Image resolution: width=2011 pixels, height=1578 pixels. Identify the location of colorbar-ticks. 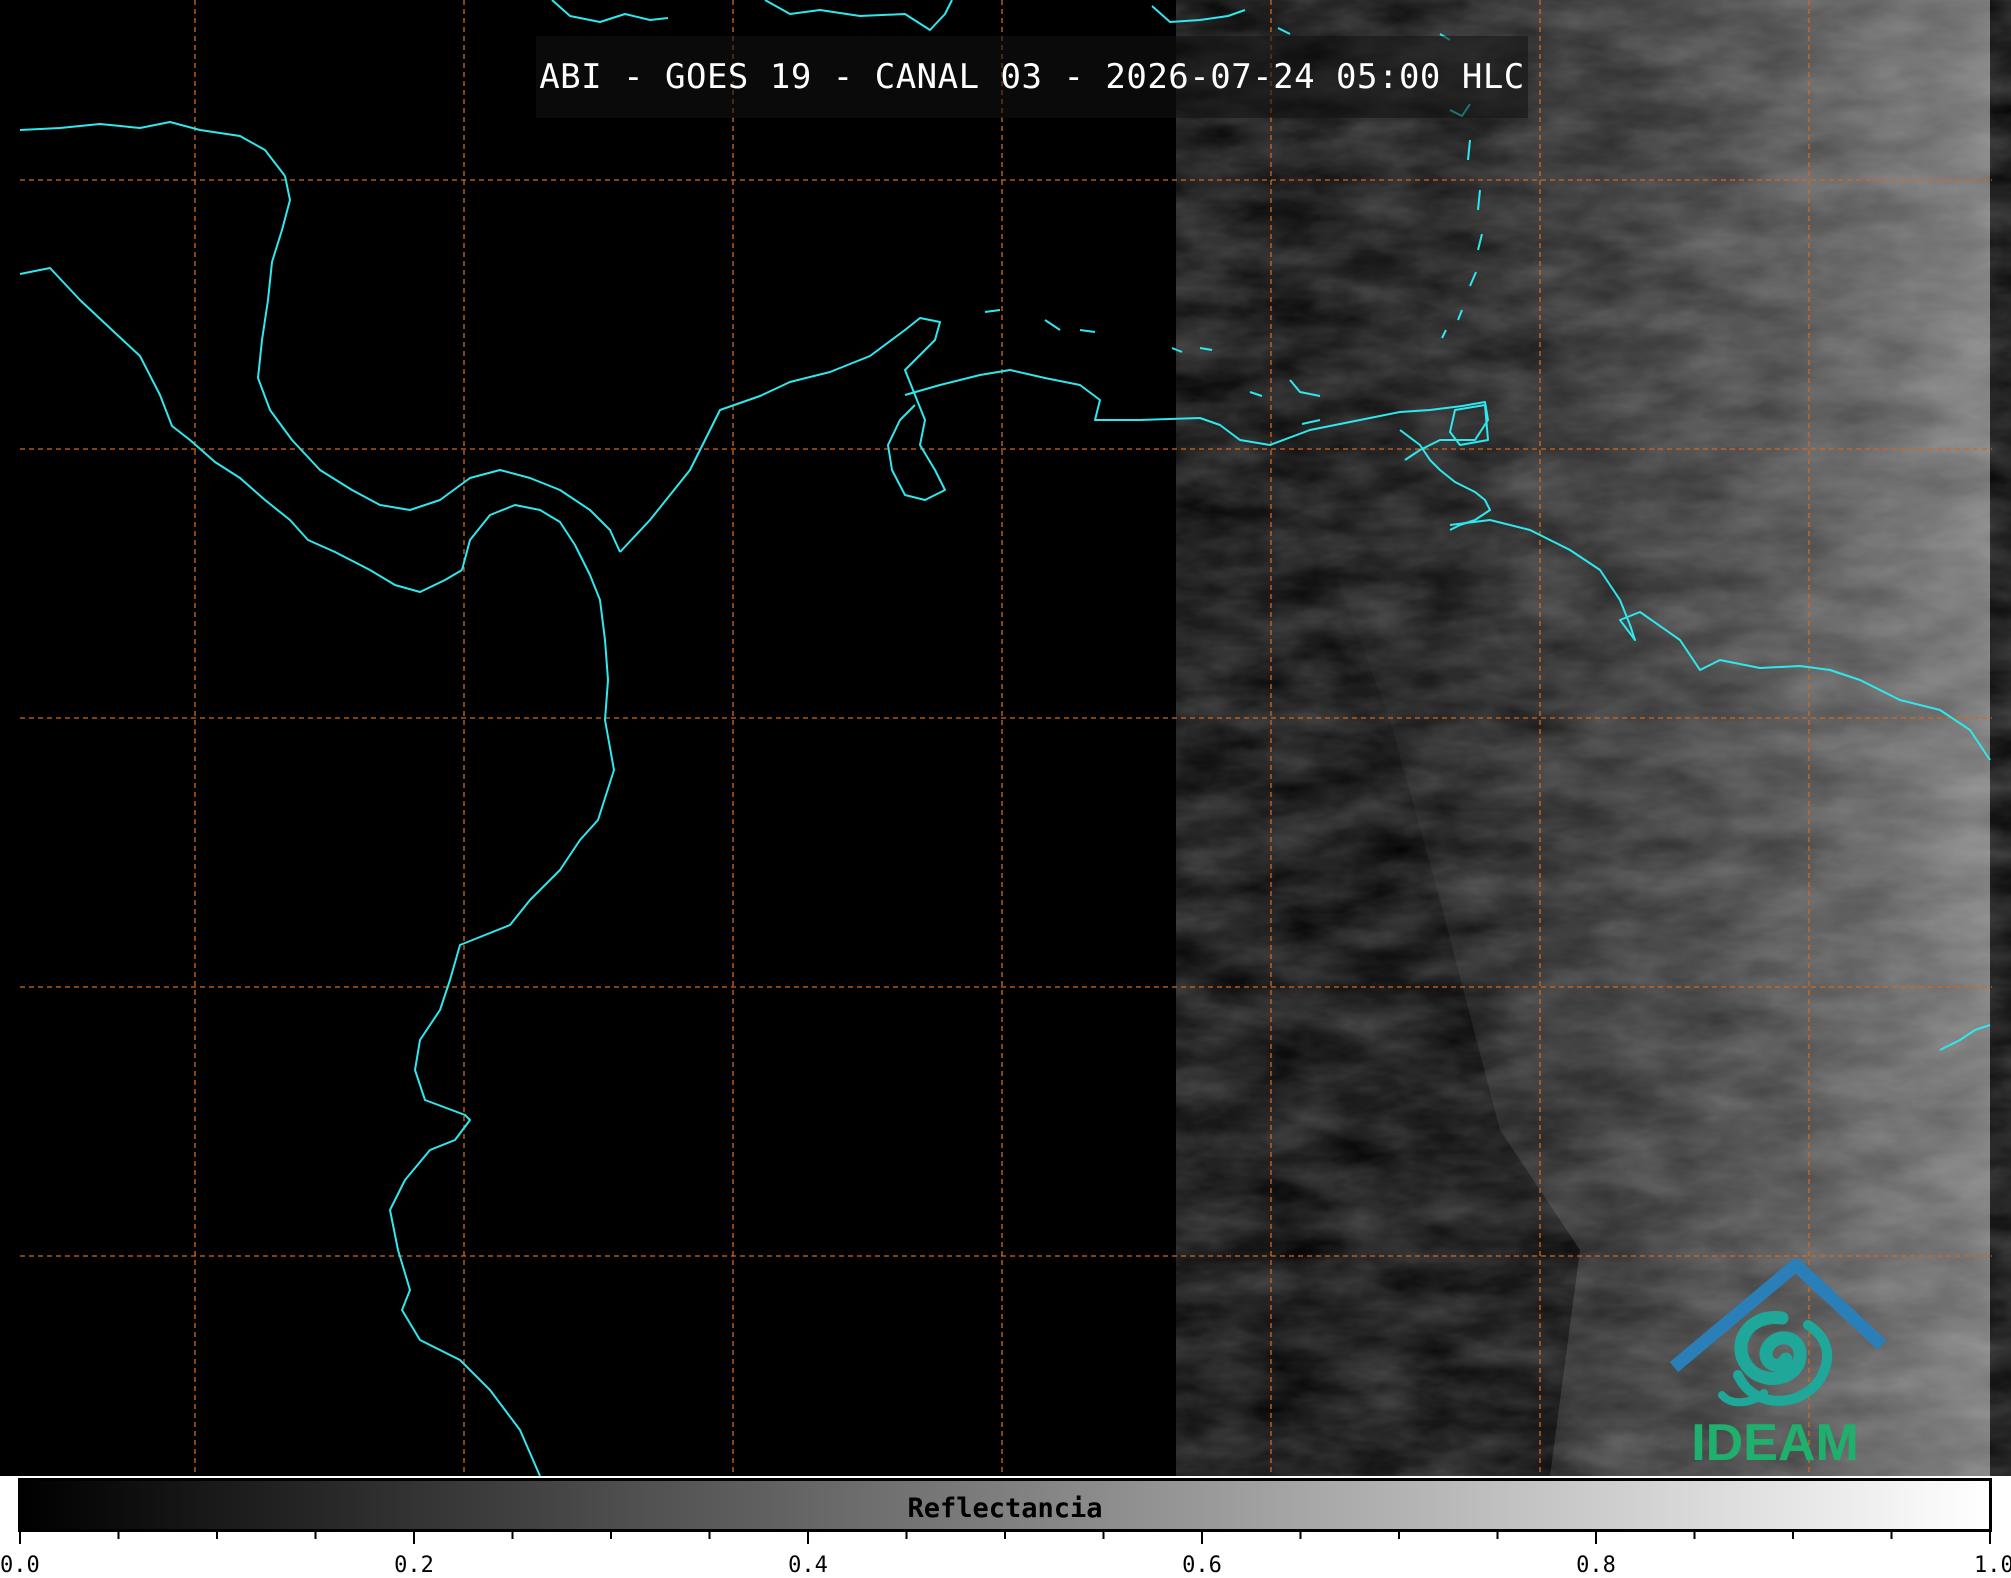
(1005, 1537).